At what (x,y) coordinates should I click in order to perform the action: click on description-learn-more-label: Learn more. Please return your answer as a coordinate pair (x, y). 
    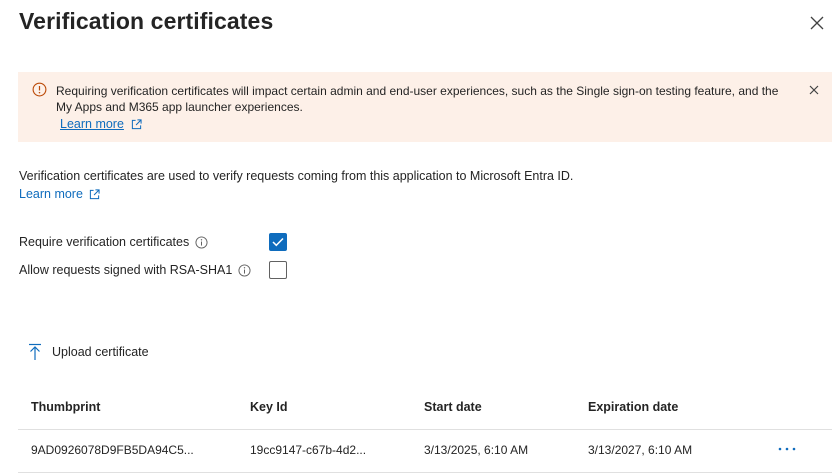
    Looking at the image, I should click on (51, 194).